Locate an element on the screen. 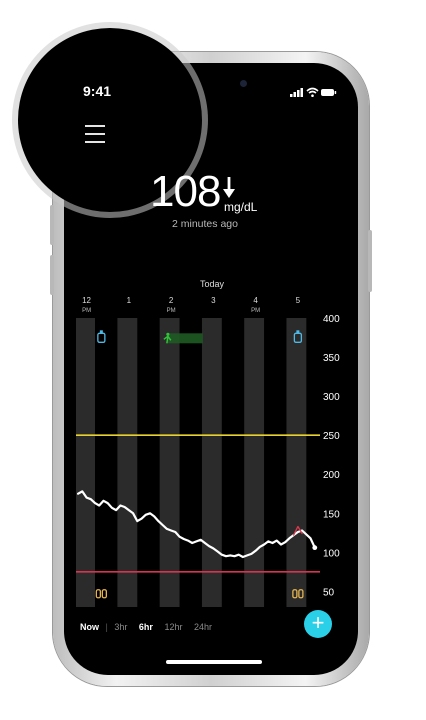 This screenshot has width=426, height=720. status-icons is located at coordinates (313, 92).